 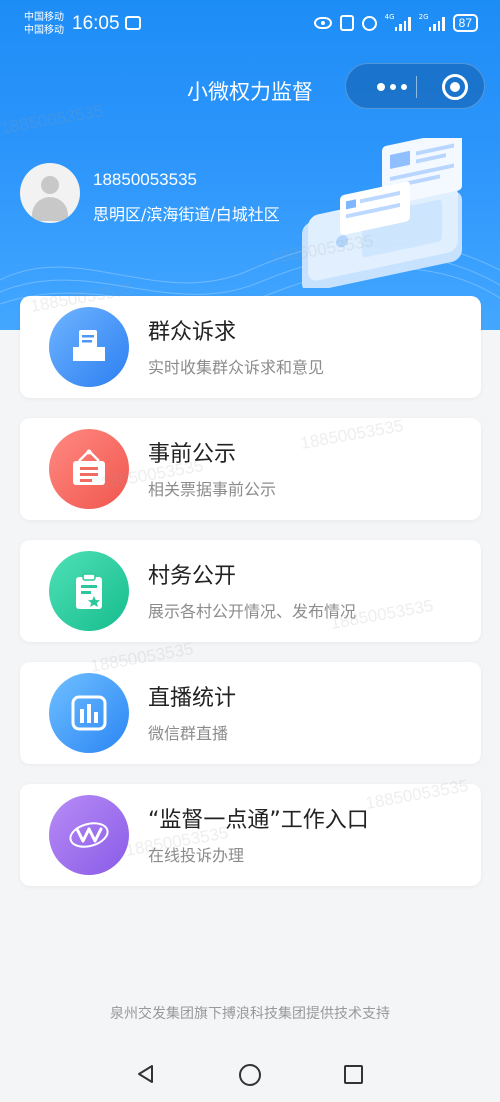 I want to click on phone-documents-illustration, so click(x=382, y=213).